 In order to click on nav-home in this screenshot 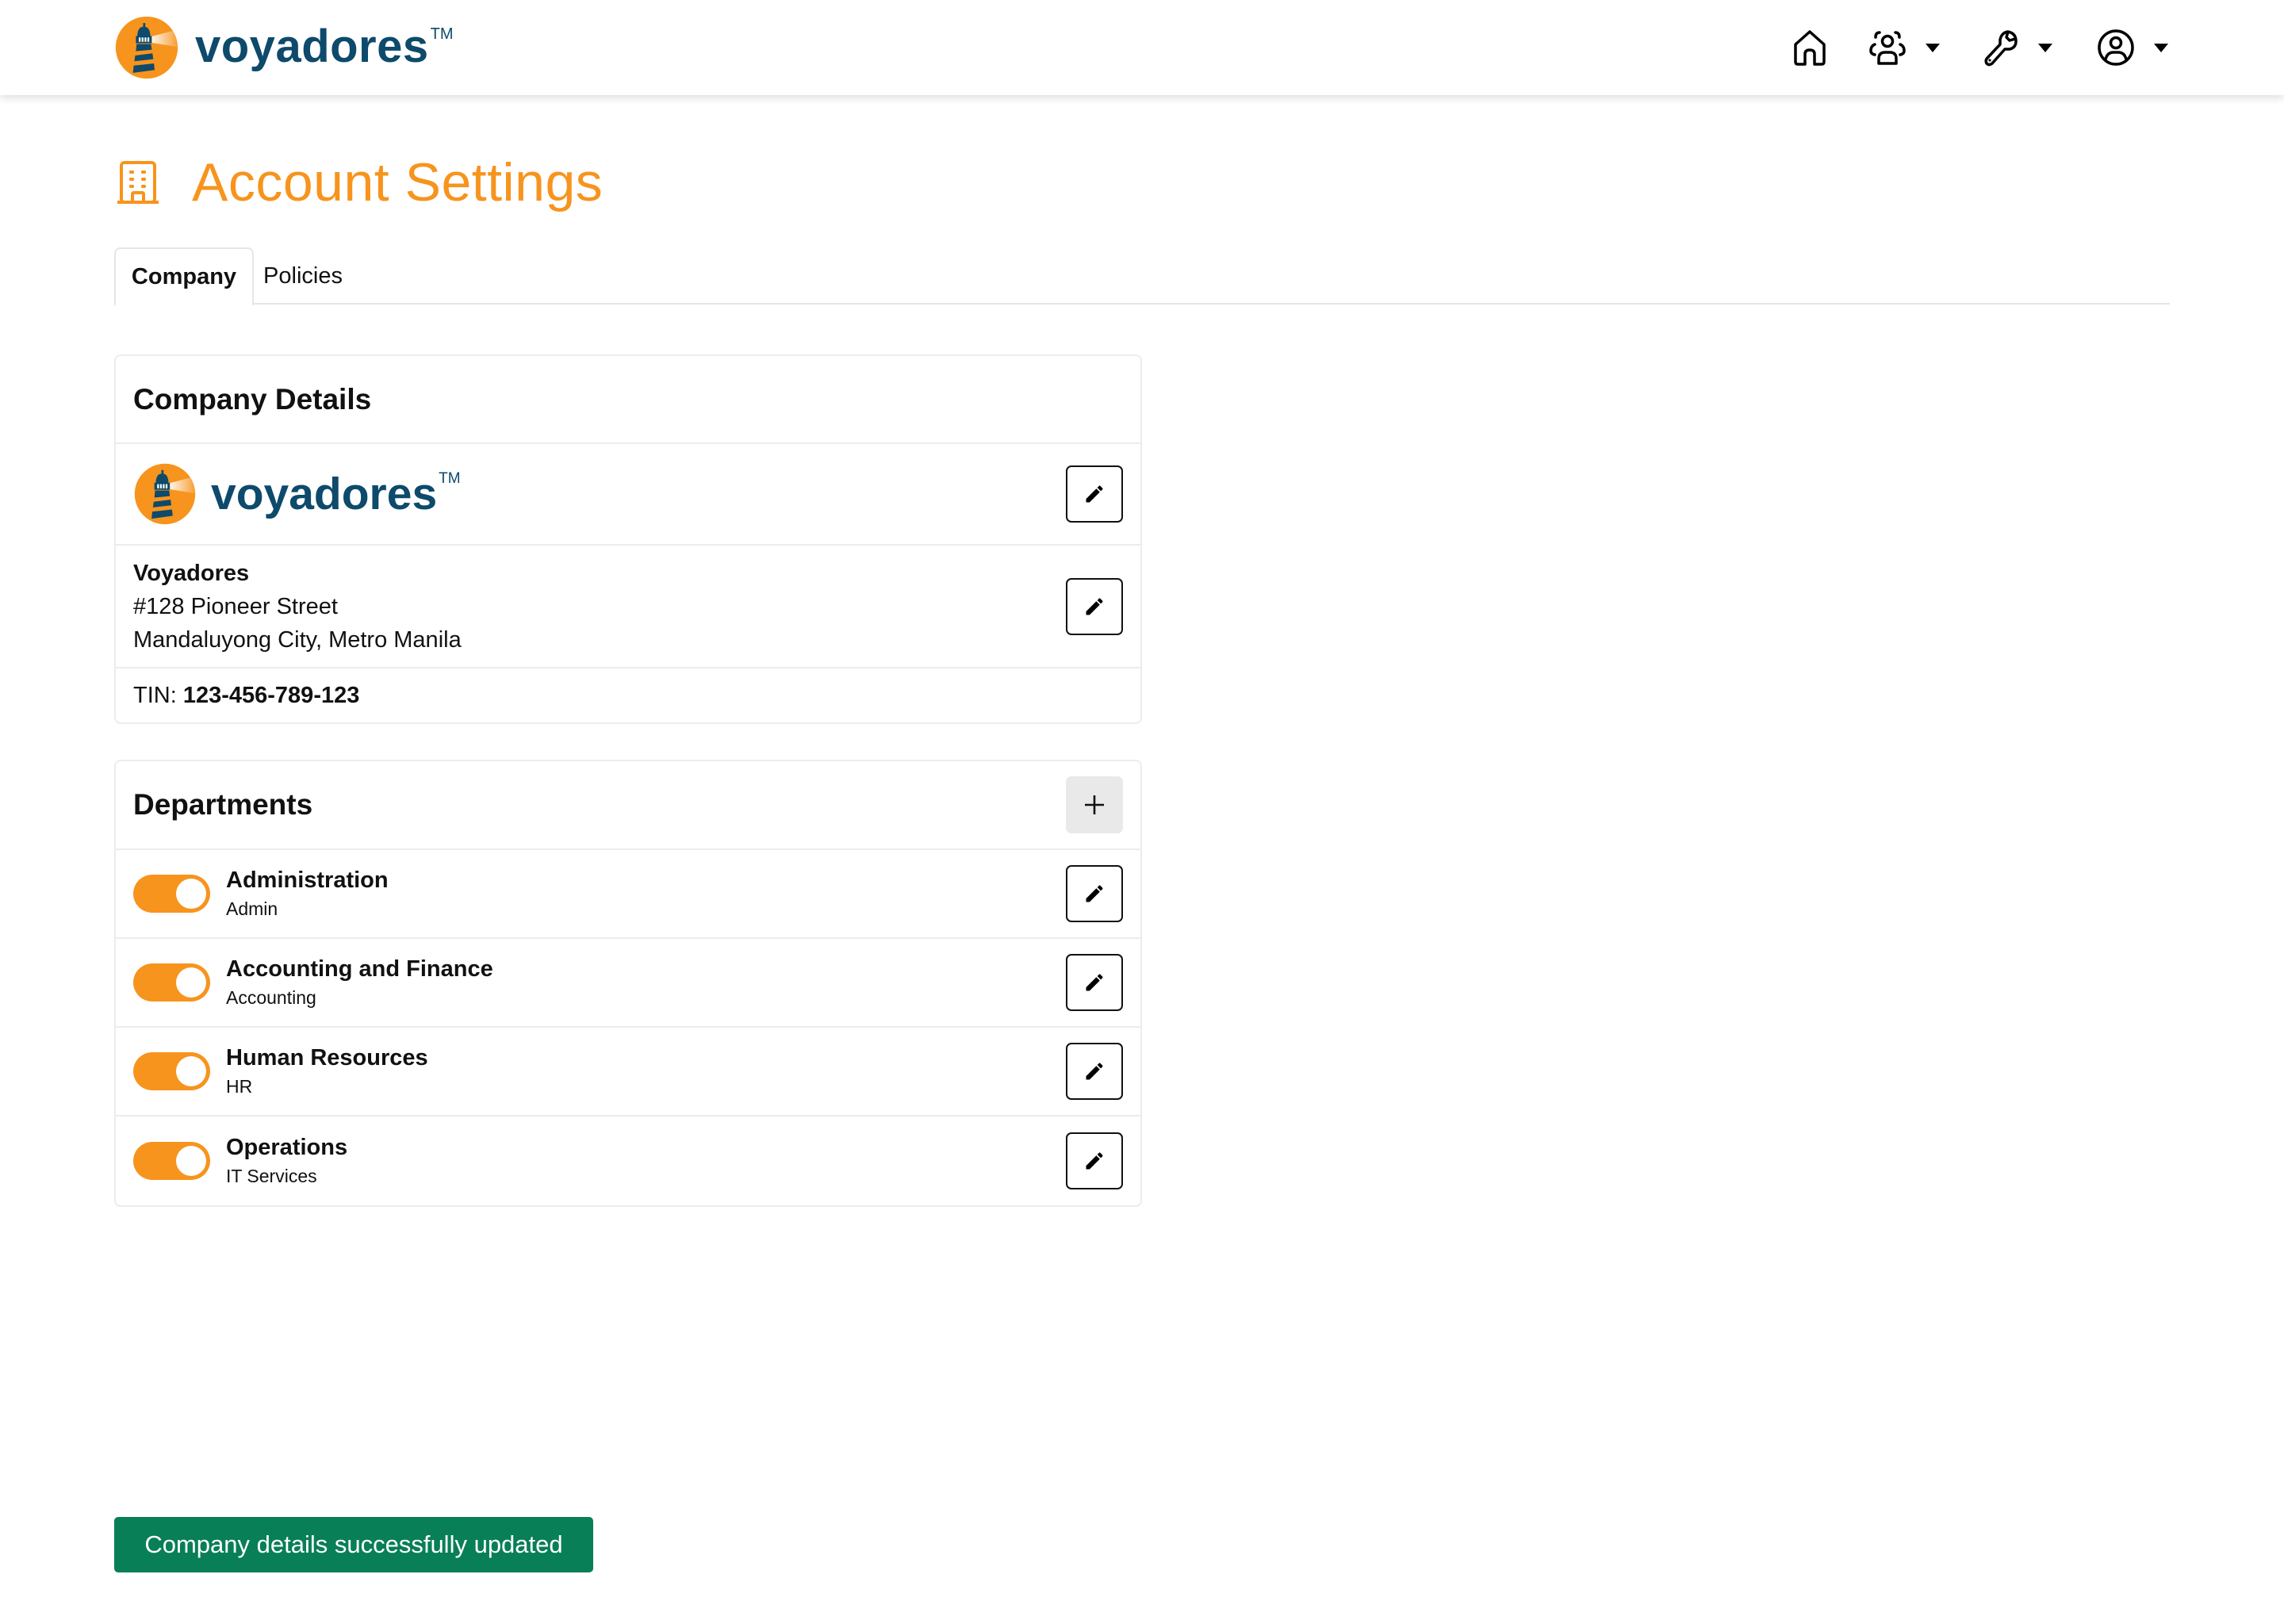, I will do `click(1809, 47)`.